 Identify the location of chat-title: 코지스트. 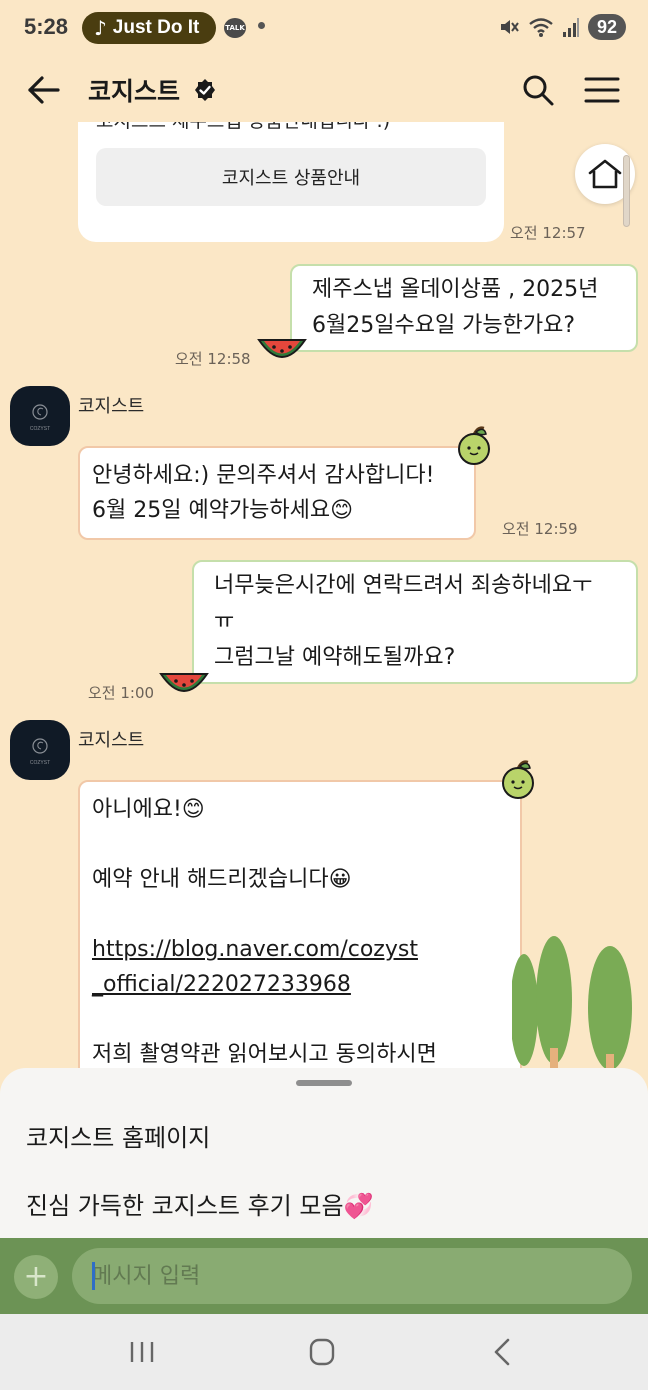
(134, 90).